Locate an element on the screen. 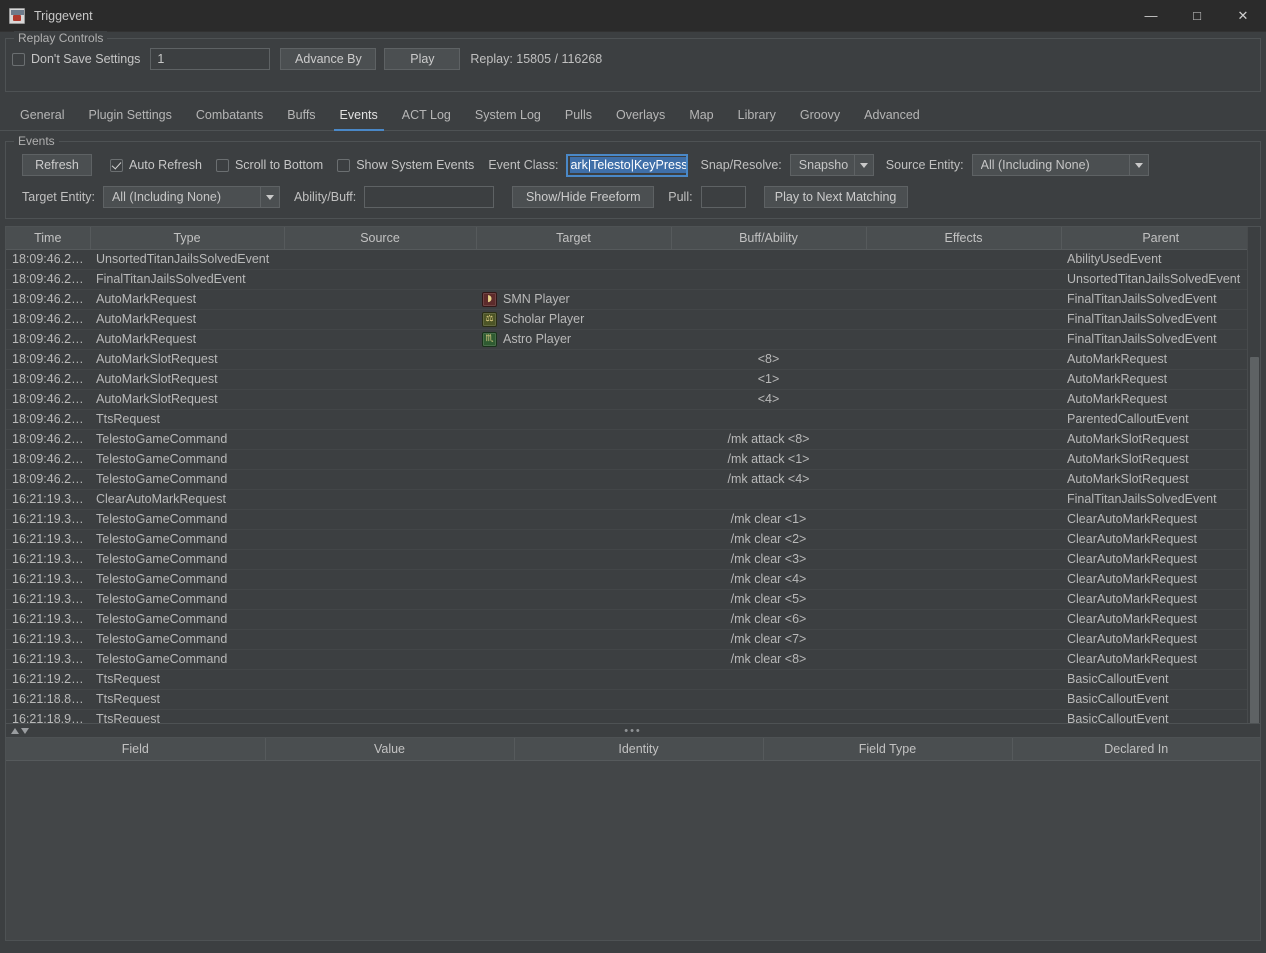  events-column-header: Source is located at coordinates (380, 238).